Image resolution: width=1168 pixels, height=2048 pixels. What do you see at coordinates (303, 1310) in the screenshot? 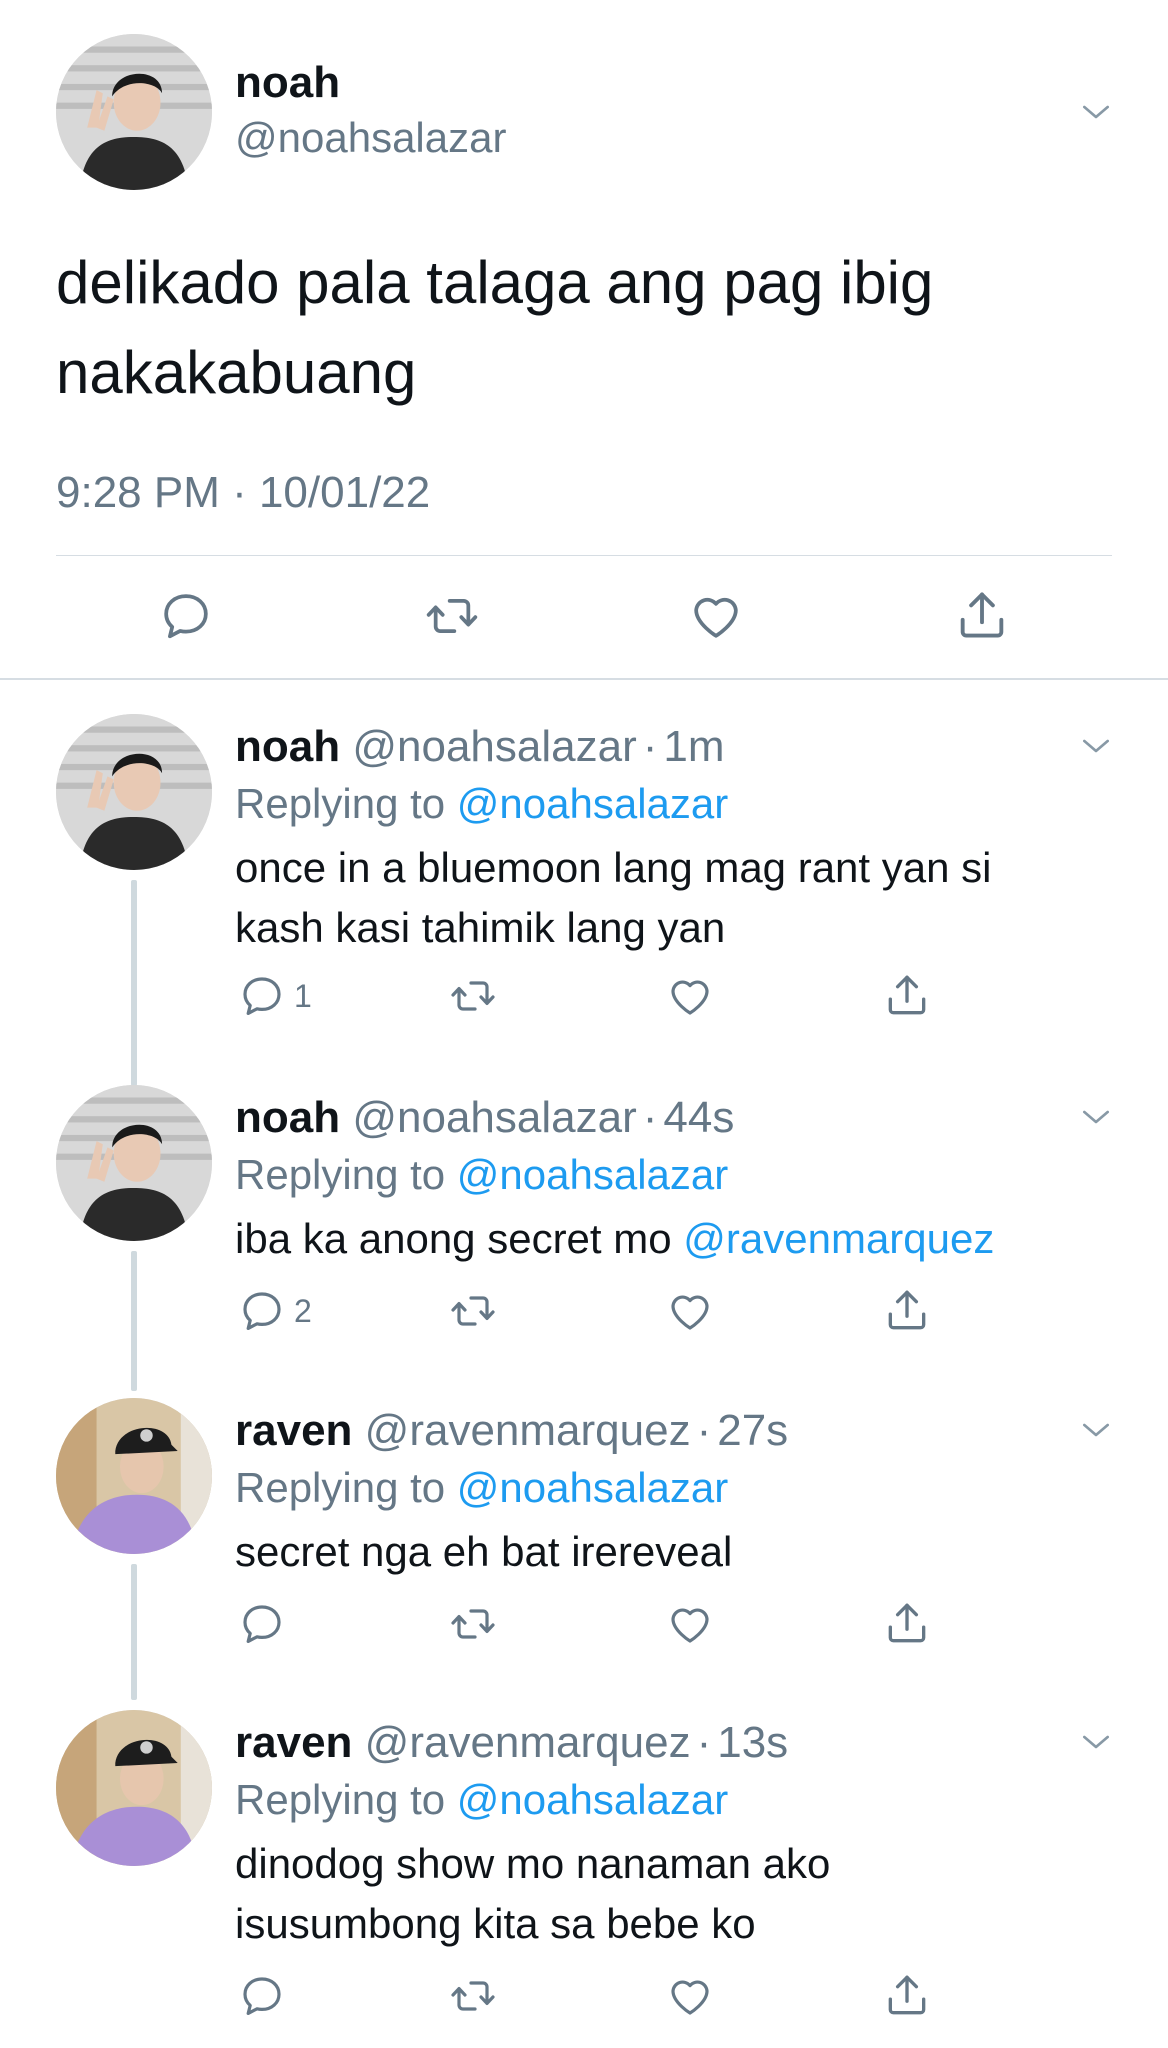
I see `reply-count: 2` at bounding box center [303, 1310].